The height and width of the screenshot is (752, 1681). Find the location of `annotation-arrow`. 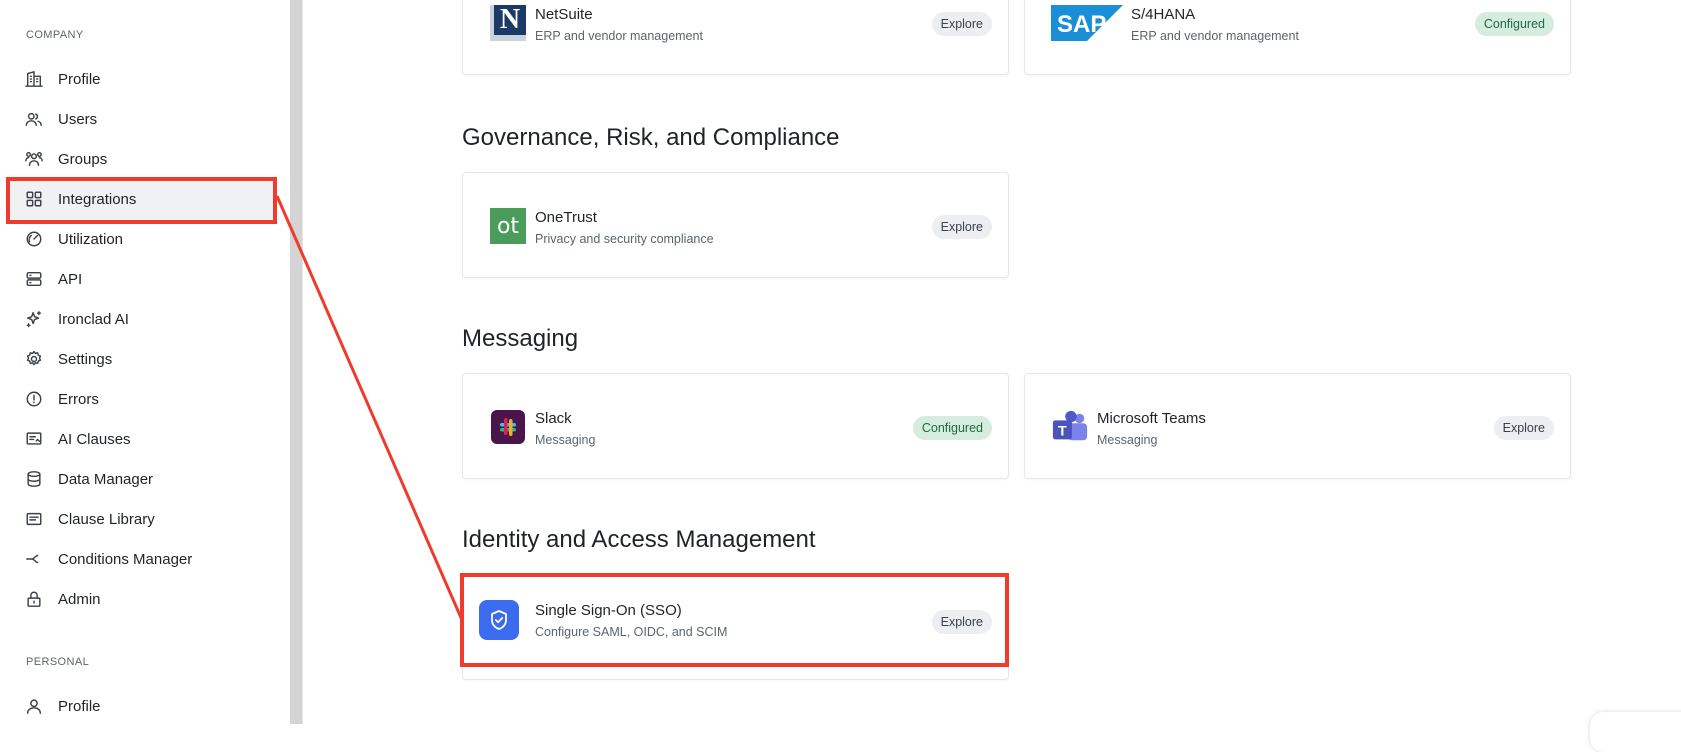

annotation-arrow is located at coordinates (369, 408).